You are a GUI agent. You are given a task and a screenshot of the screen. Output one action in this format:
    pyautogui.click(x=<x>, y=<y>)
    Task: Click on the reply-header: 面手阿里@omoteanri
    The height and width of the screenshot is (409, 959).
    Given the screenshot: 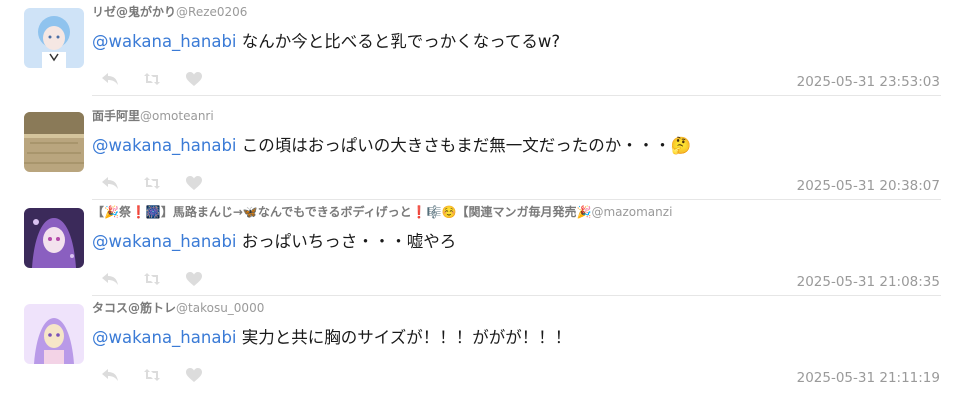 What is the action you would take?
    pyautogui.click(x=153, y=116)
    